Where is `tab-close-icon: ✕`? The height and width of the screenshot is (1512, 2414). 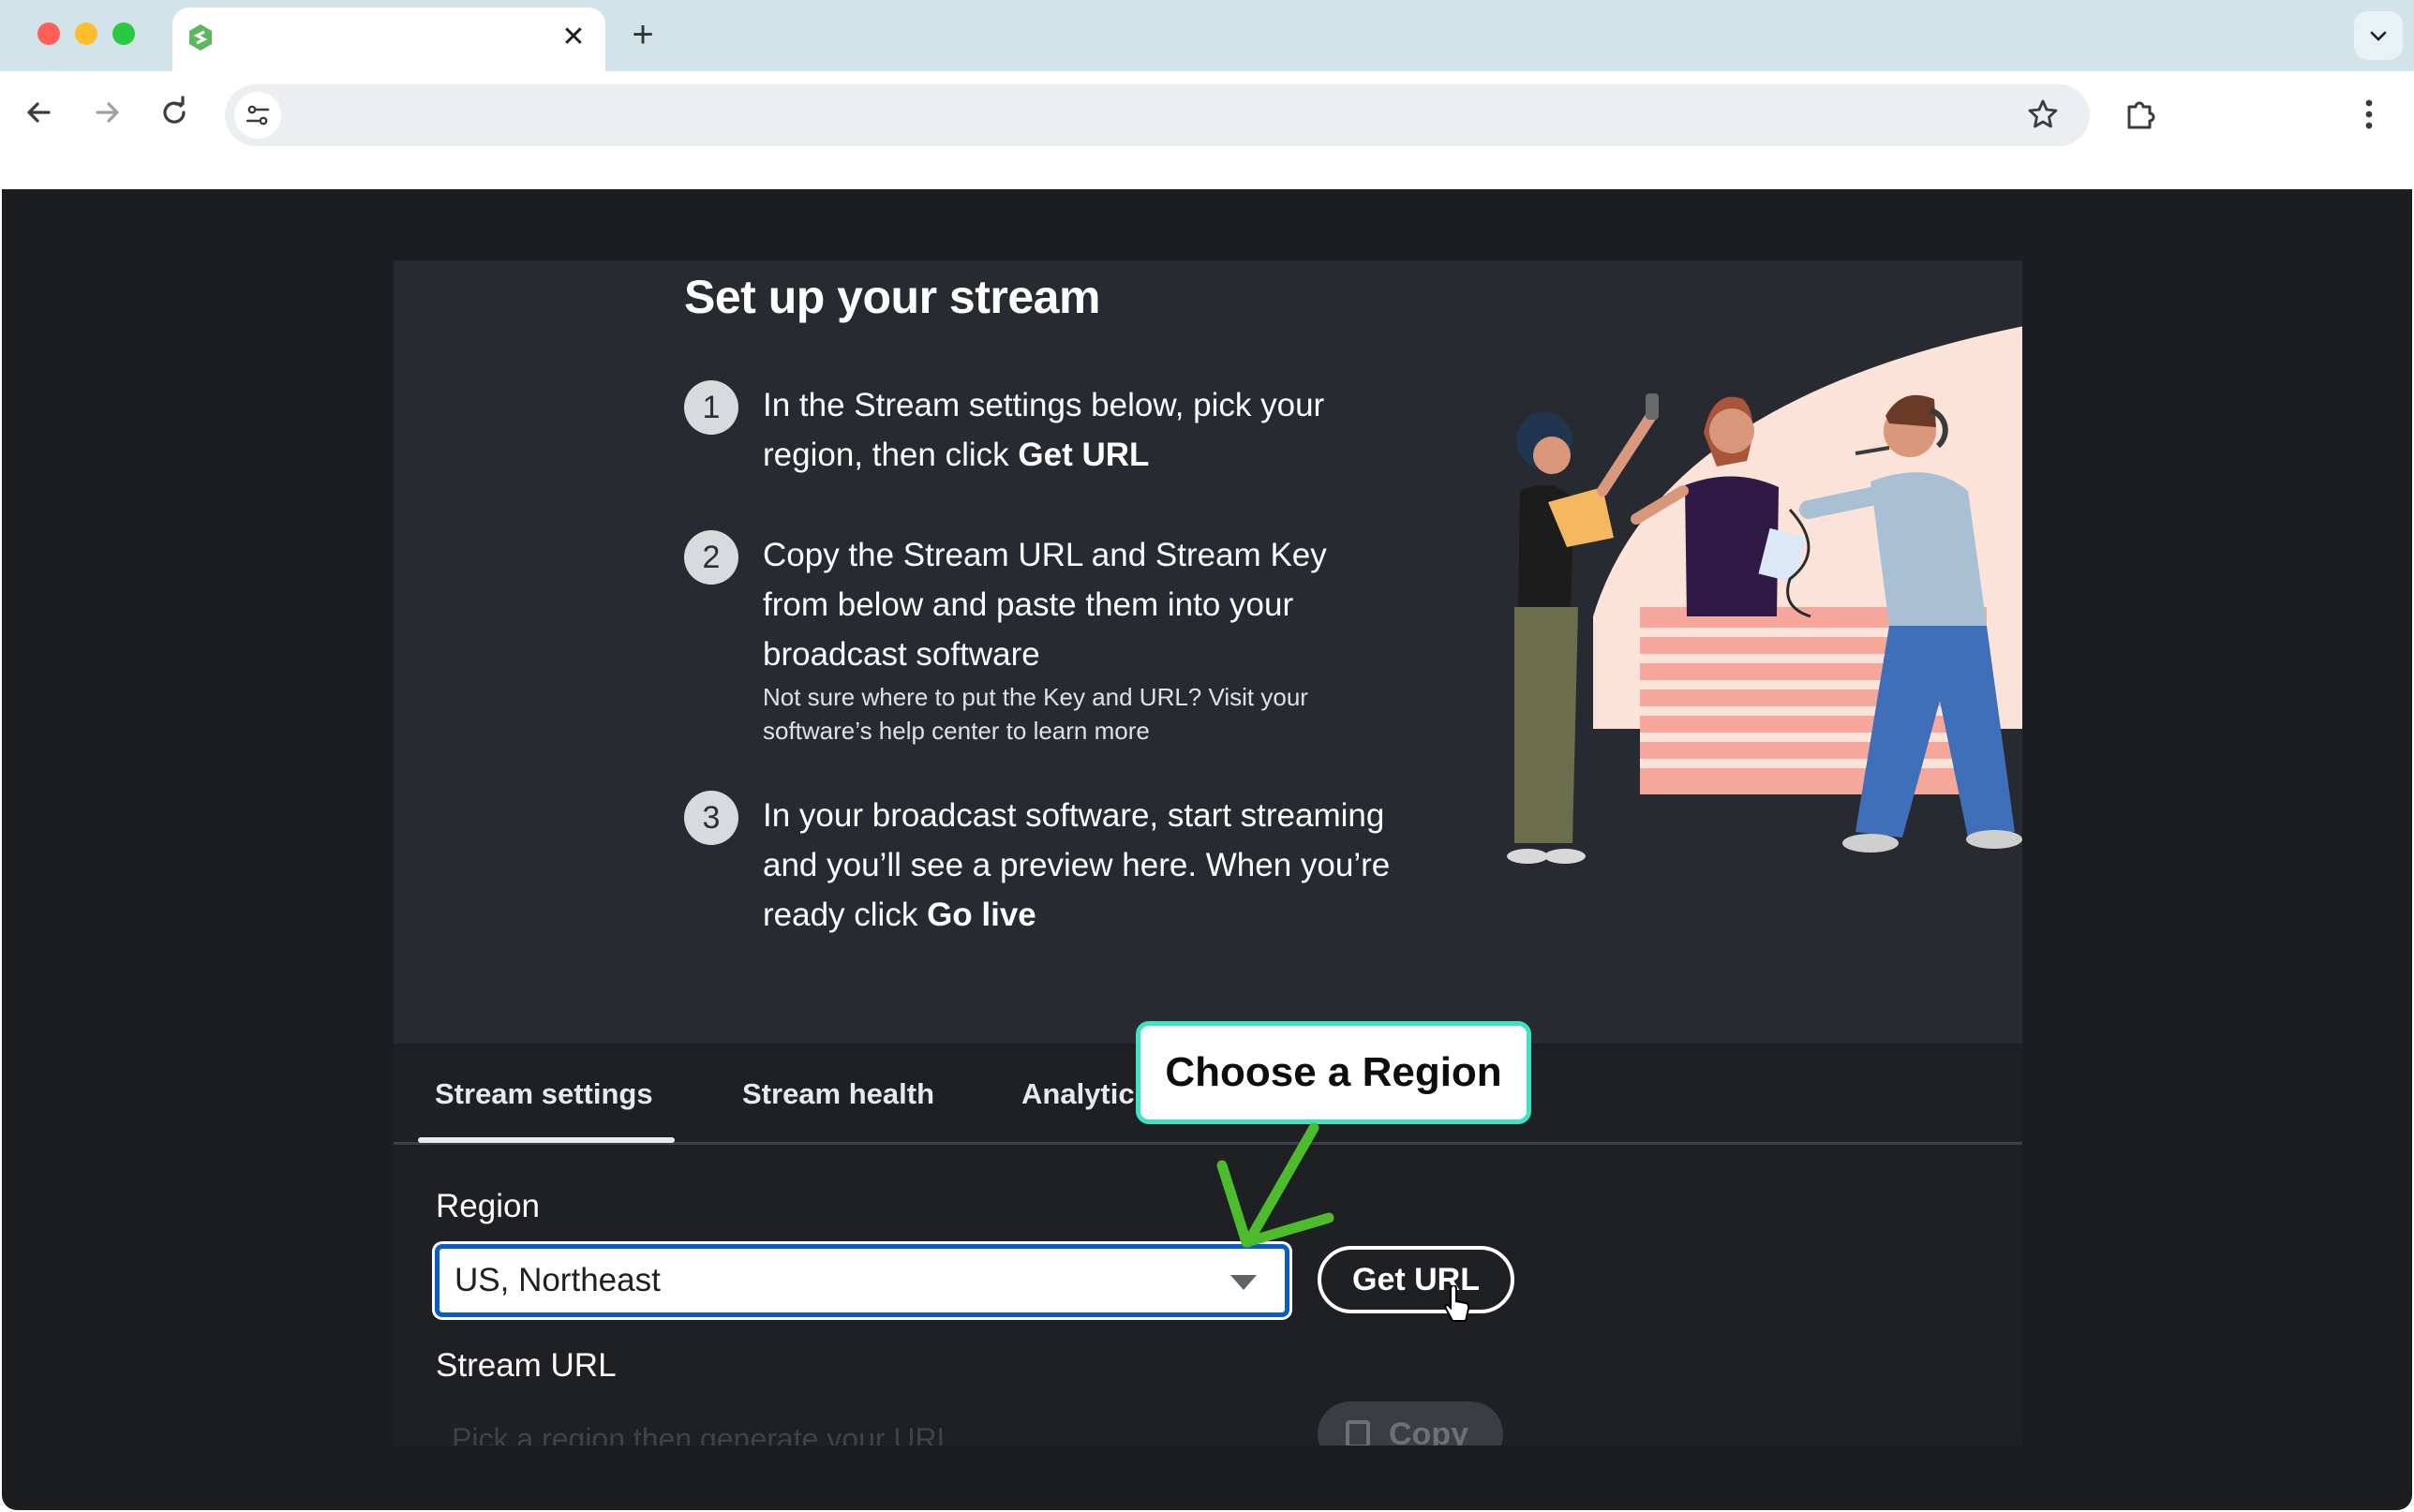 tab-close-icon: ✕ is located at coordinates (574, 37).